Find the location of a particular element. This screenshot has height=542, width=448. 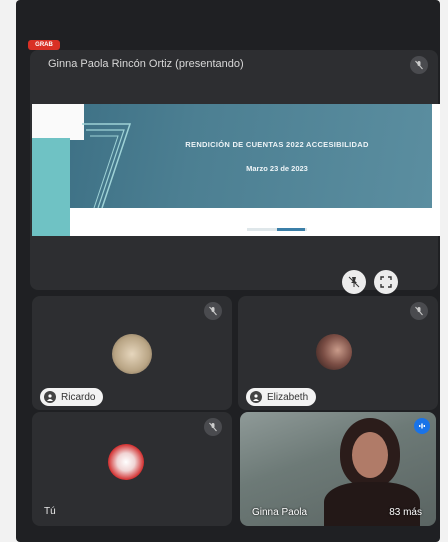

slide-progress-fill is located at coordinates (291, 229).